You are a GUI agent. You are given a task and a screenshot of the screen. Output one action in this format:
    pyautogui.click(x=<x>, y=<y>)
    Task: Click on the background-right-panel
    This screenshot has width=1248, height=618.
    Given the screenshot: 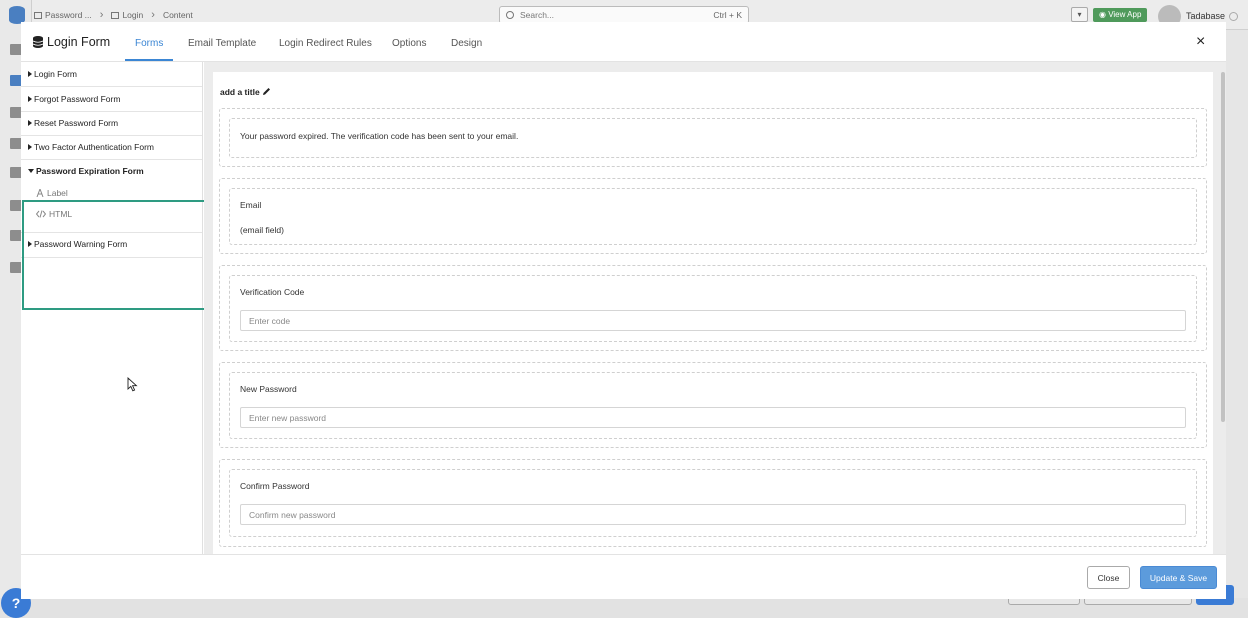 What is the action you would take?
    pyautogui.click(x=1237, y=314)
    